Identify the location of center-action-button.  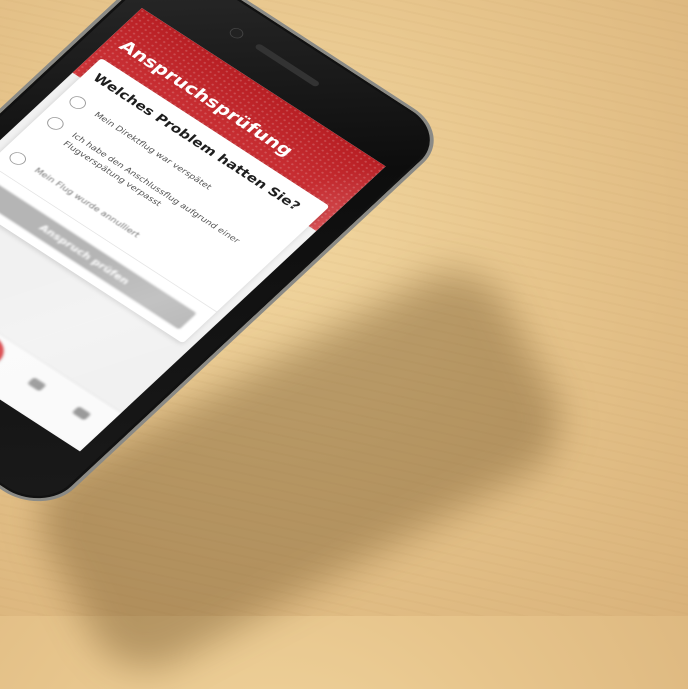
(6, 349).